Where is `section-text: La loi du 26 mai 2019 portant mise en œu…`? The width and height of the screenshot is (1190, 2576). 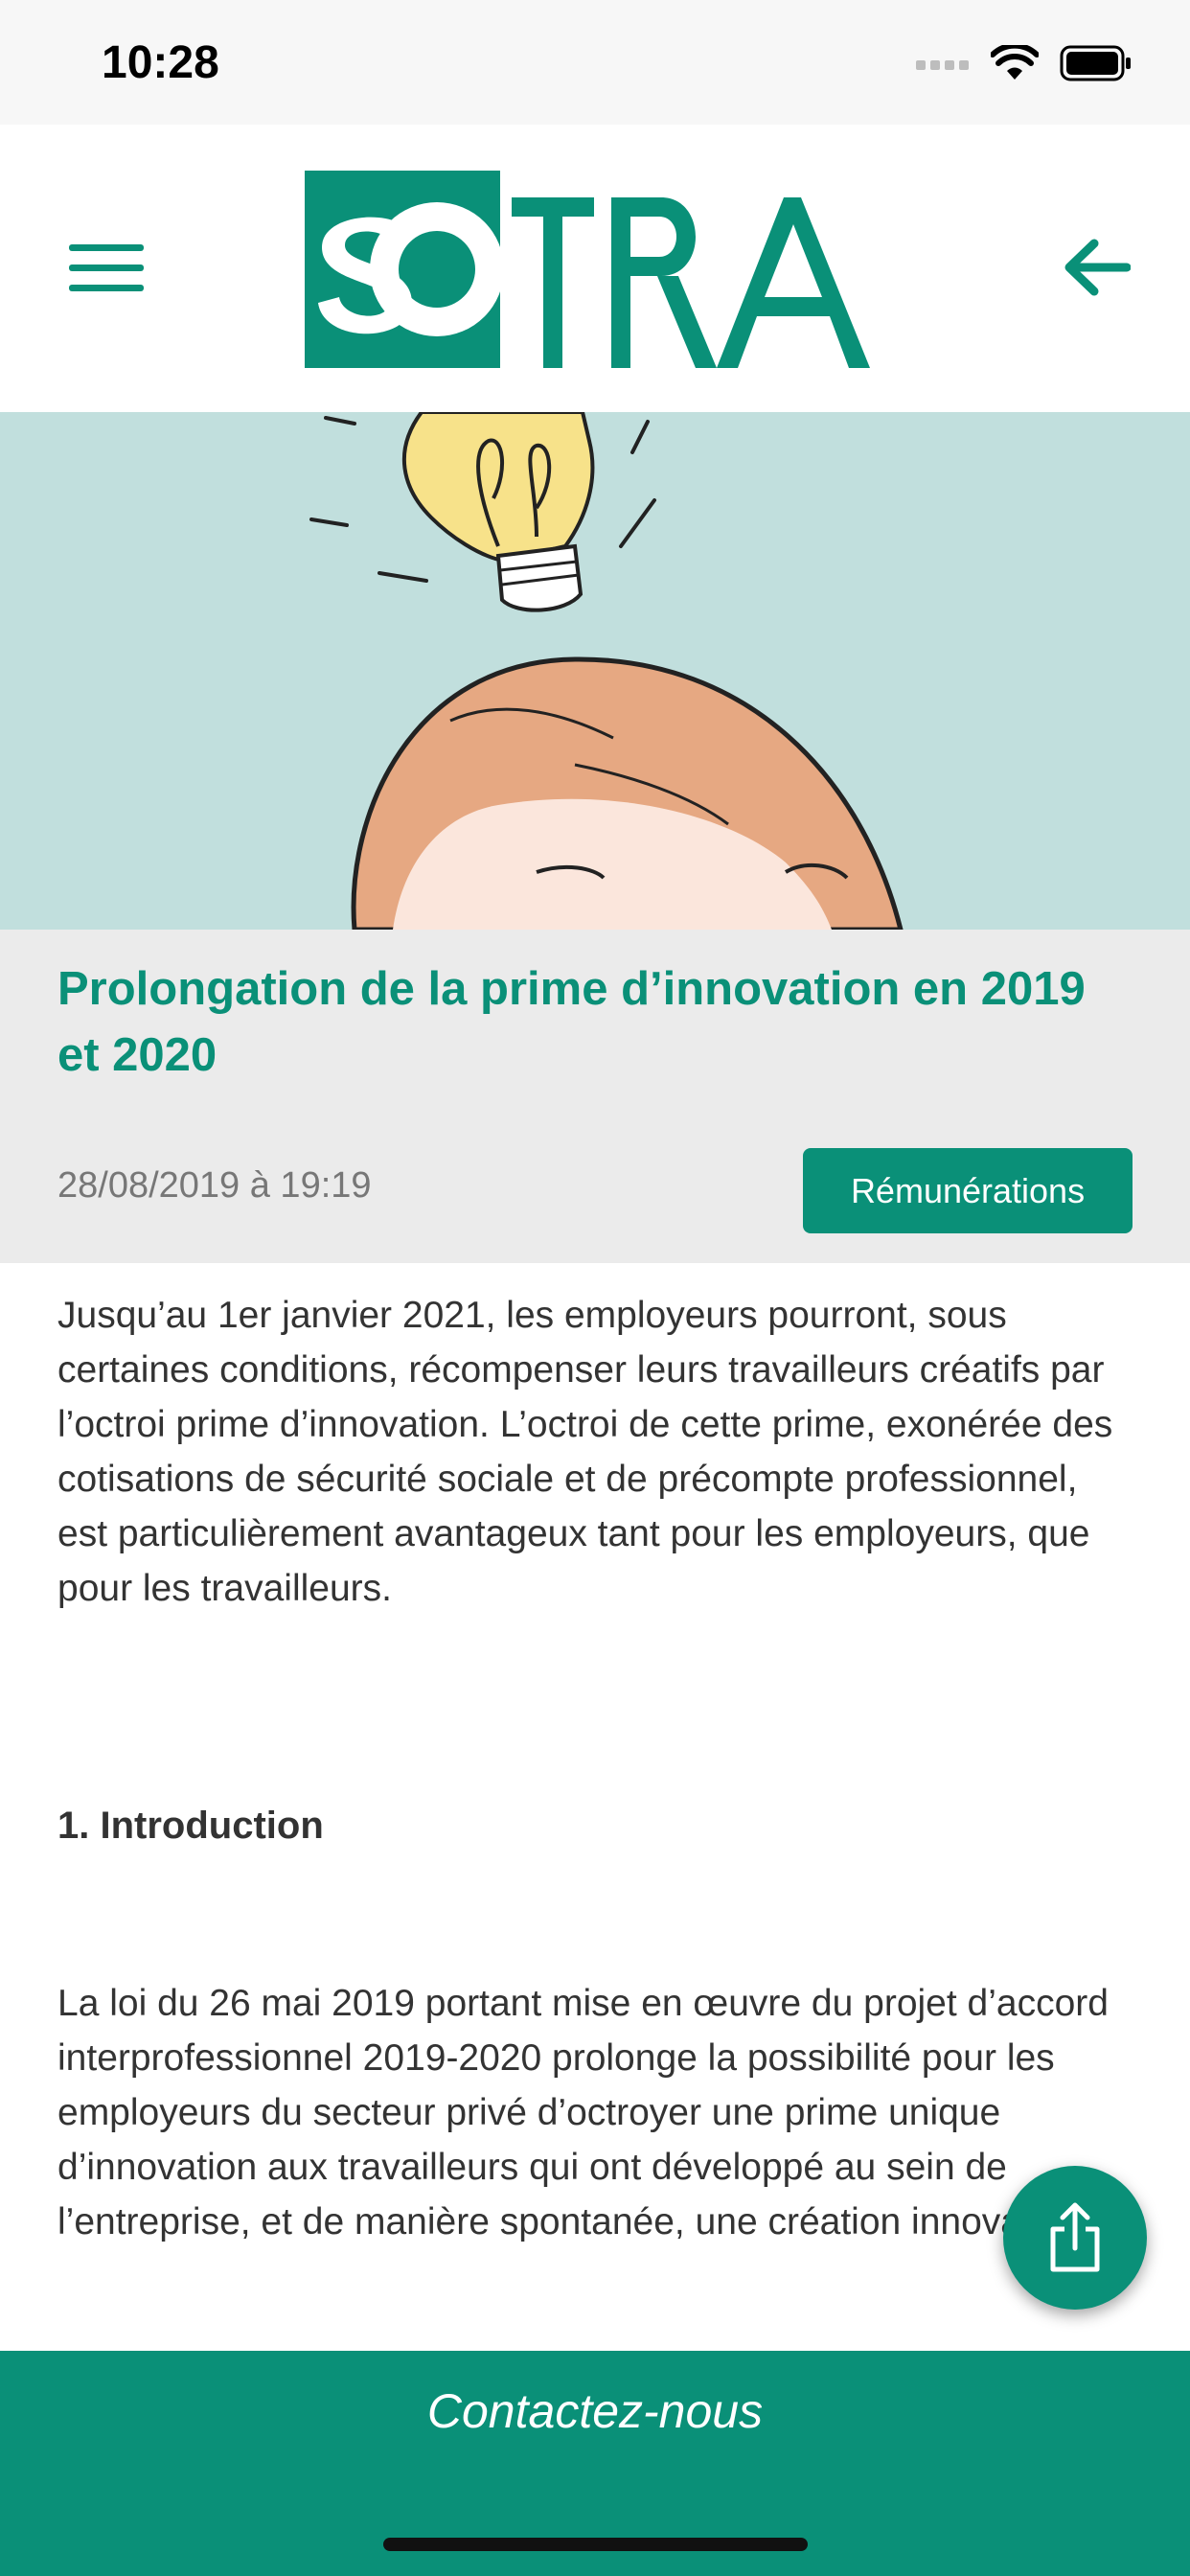
section-text: La loi du 26 mai 2019 portant mise en œu… is located at coordinates (583, 2112).